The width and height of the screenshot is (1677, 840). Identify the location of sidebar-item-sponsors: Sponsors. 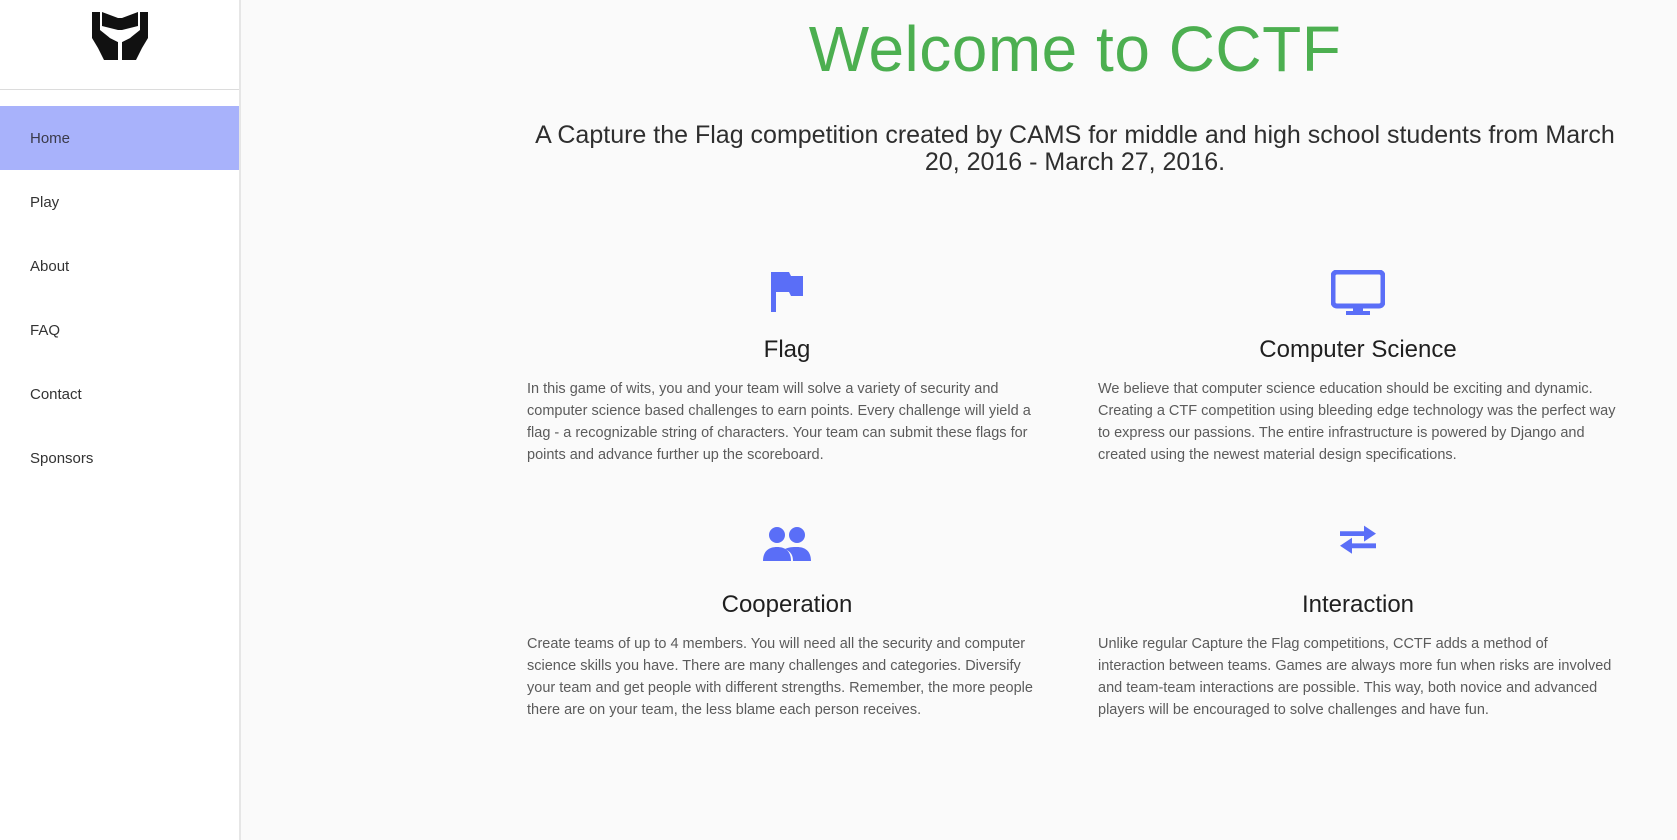
(119, 458).